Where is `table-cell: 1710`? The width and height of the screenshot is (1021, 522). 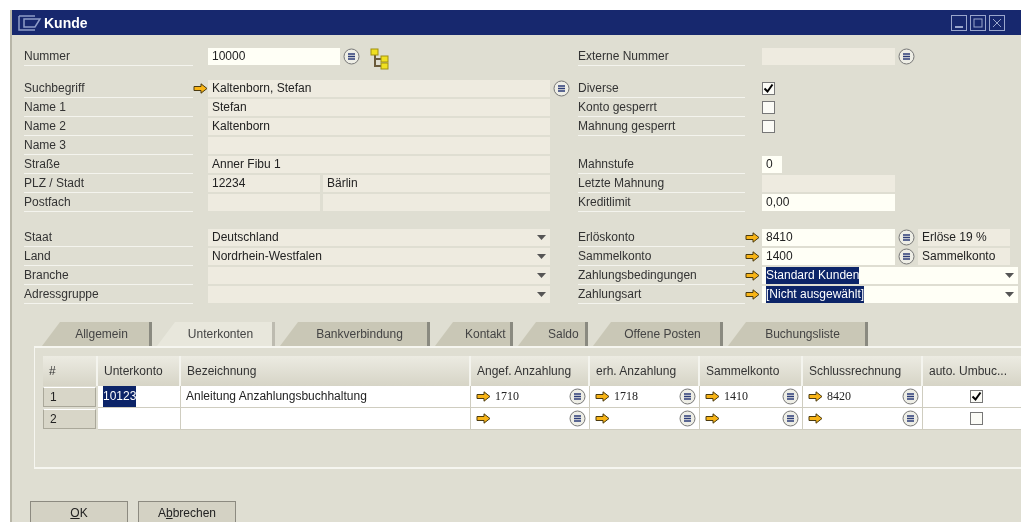 table-cell: 1710 is located at coordinates (530, 397).